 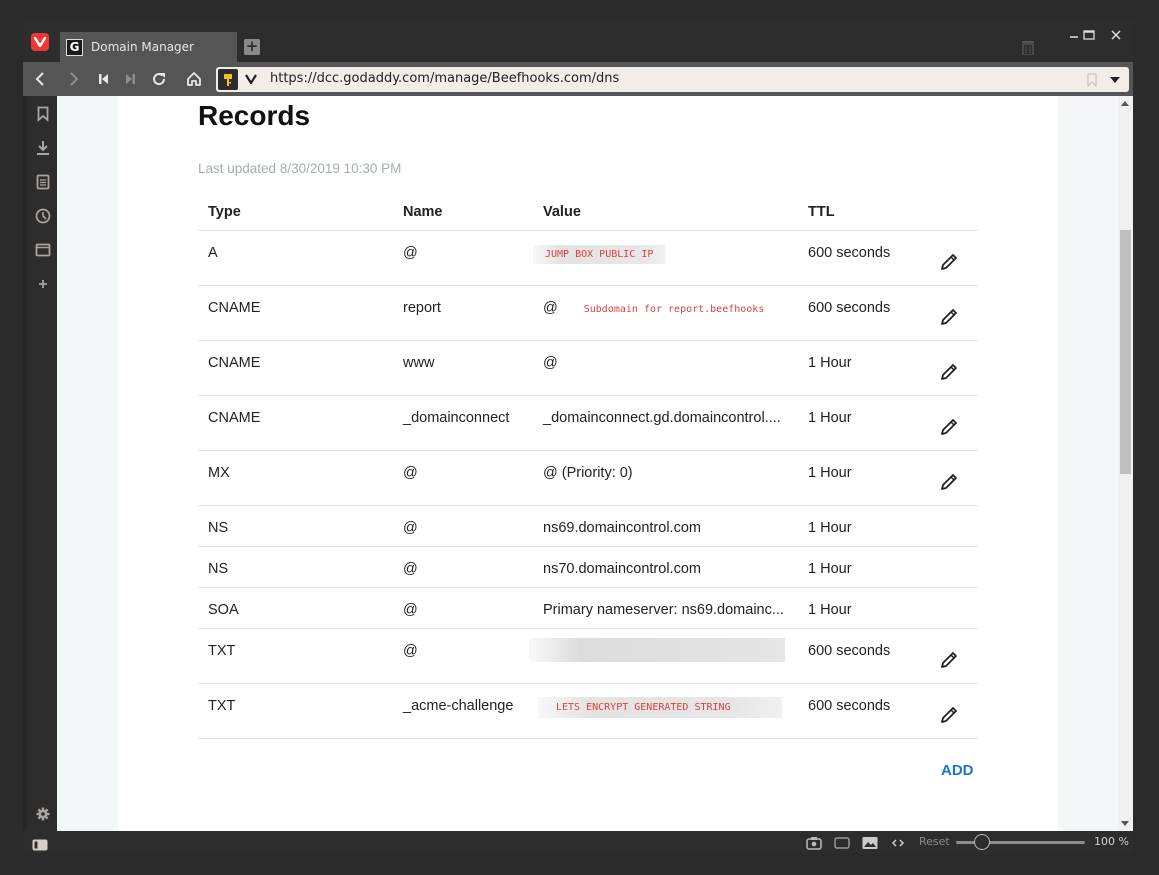 I want to click on record-type: A, so click(x=295, y=257).